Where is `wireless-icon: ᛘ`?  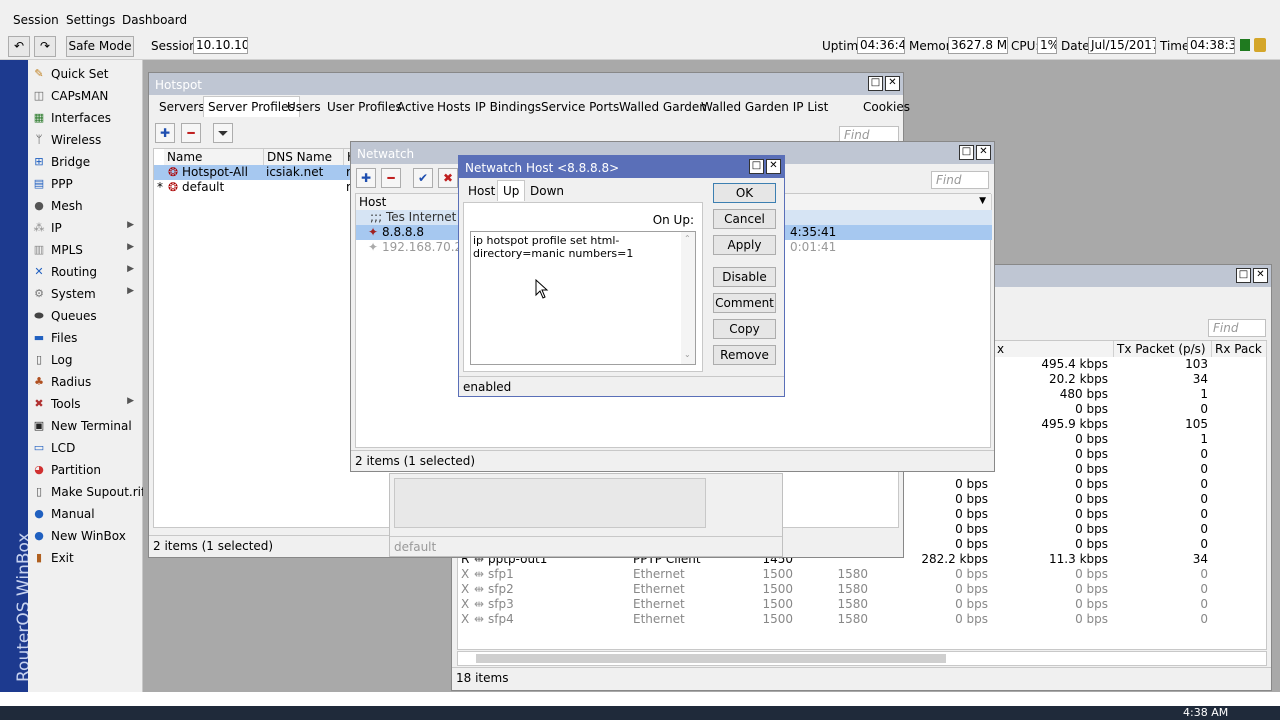 wireless-icon: ᛘ is located at coordinates (39, 139).